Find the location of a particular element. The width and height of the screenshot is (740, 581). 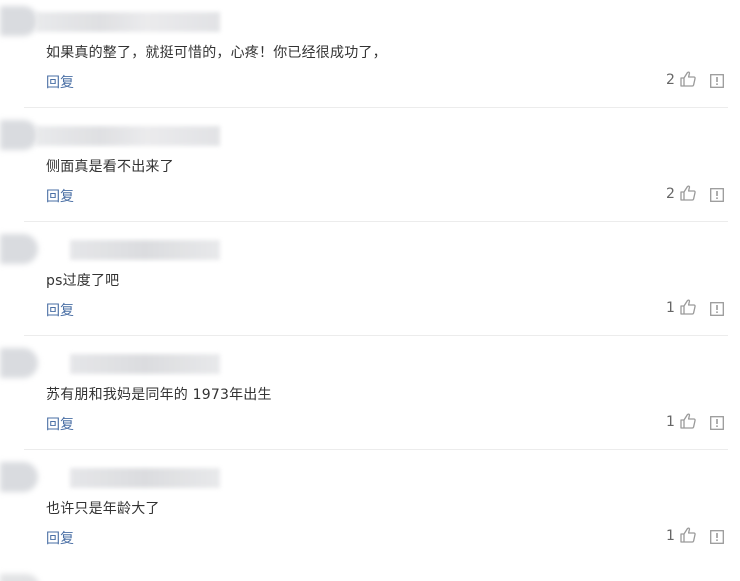

comment-text: 如果真的整了，就挺可惜的，心疼！你已经很成功了， is located at coordinates (216, 53).